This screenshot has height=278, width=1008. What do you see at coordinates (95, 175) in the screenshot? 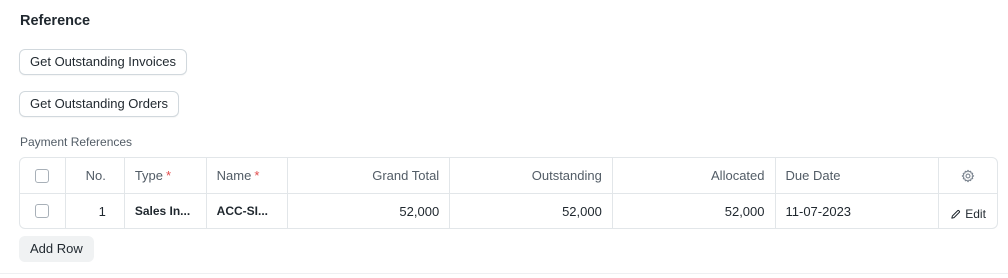
I see `header-no: No.` at bounding box center [95, 175].